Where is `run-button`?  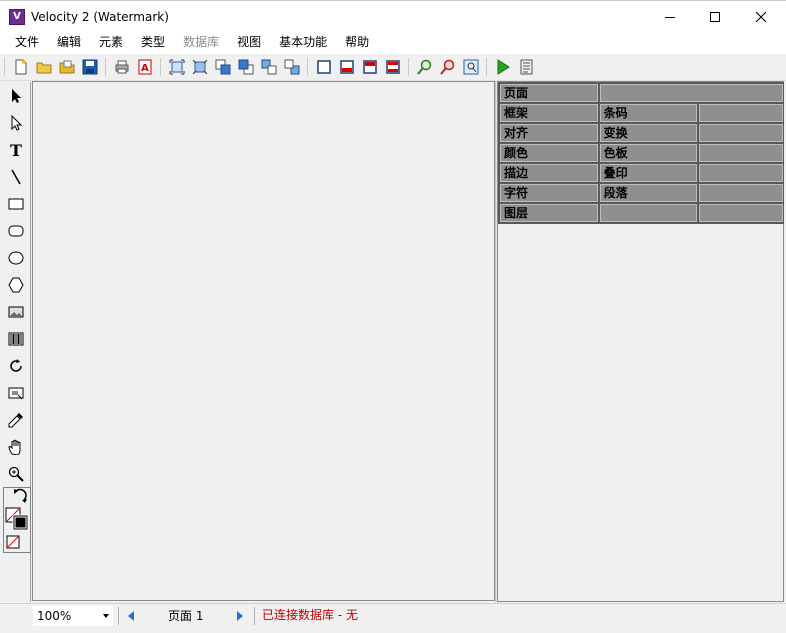
run-button is located at coordinates (503, 67).